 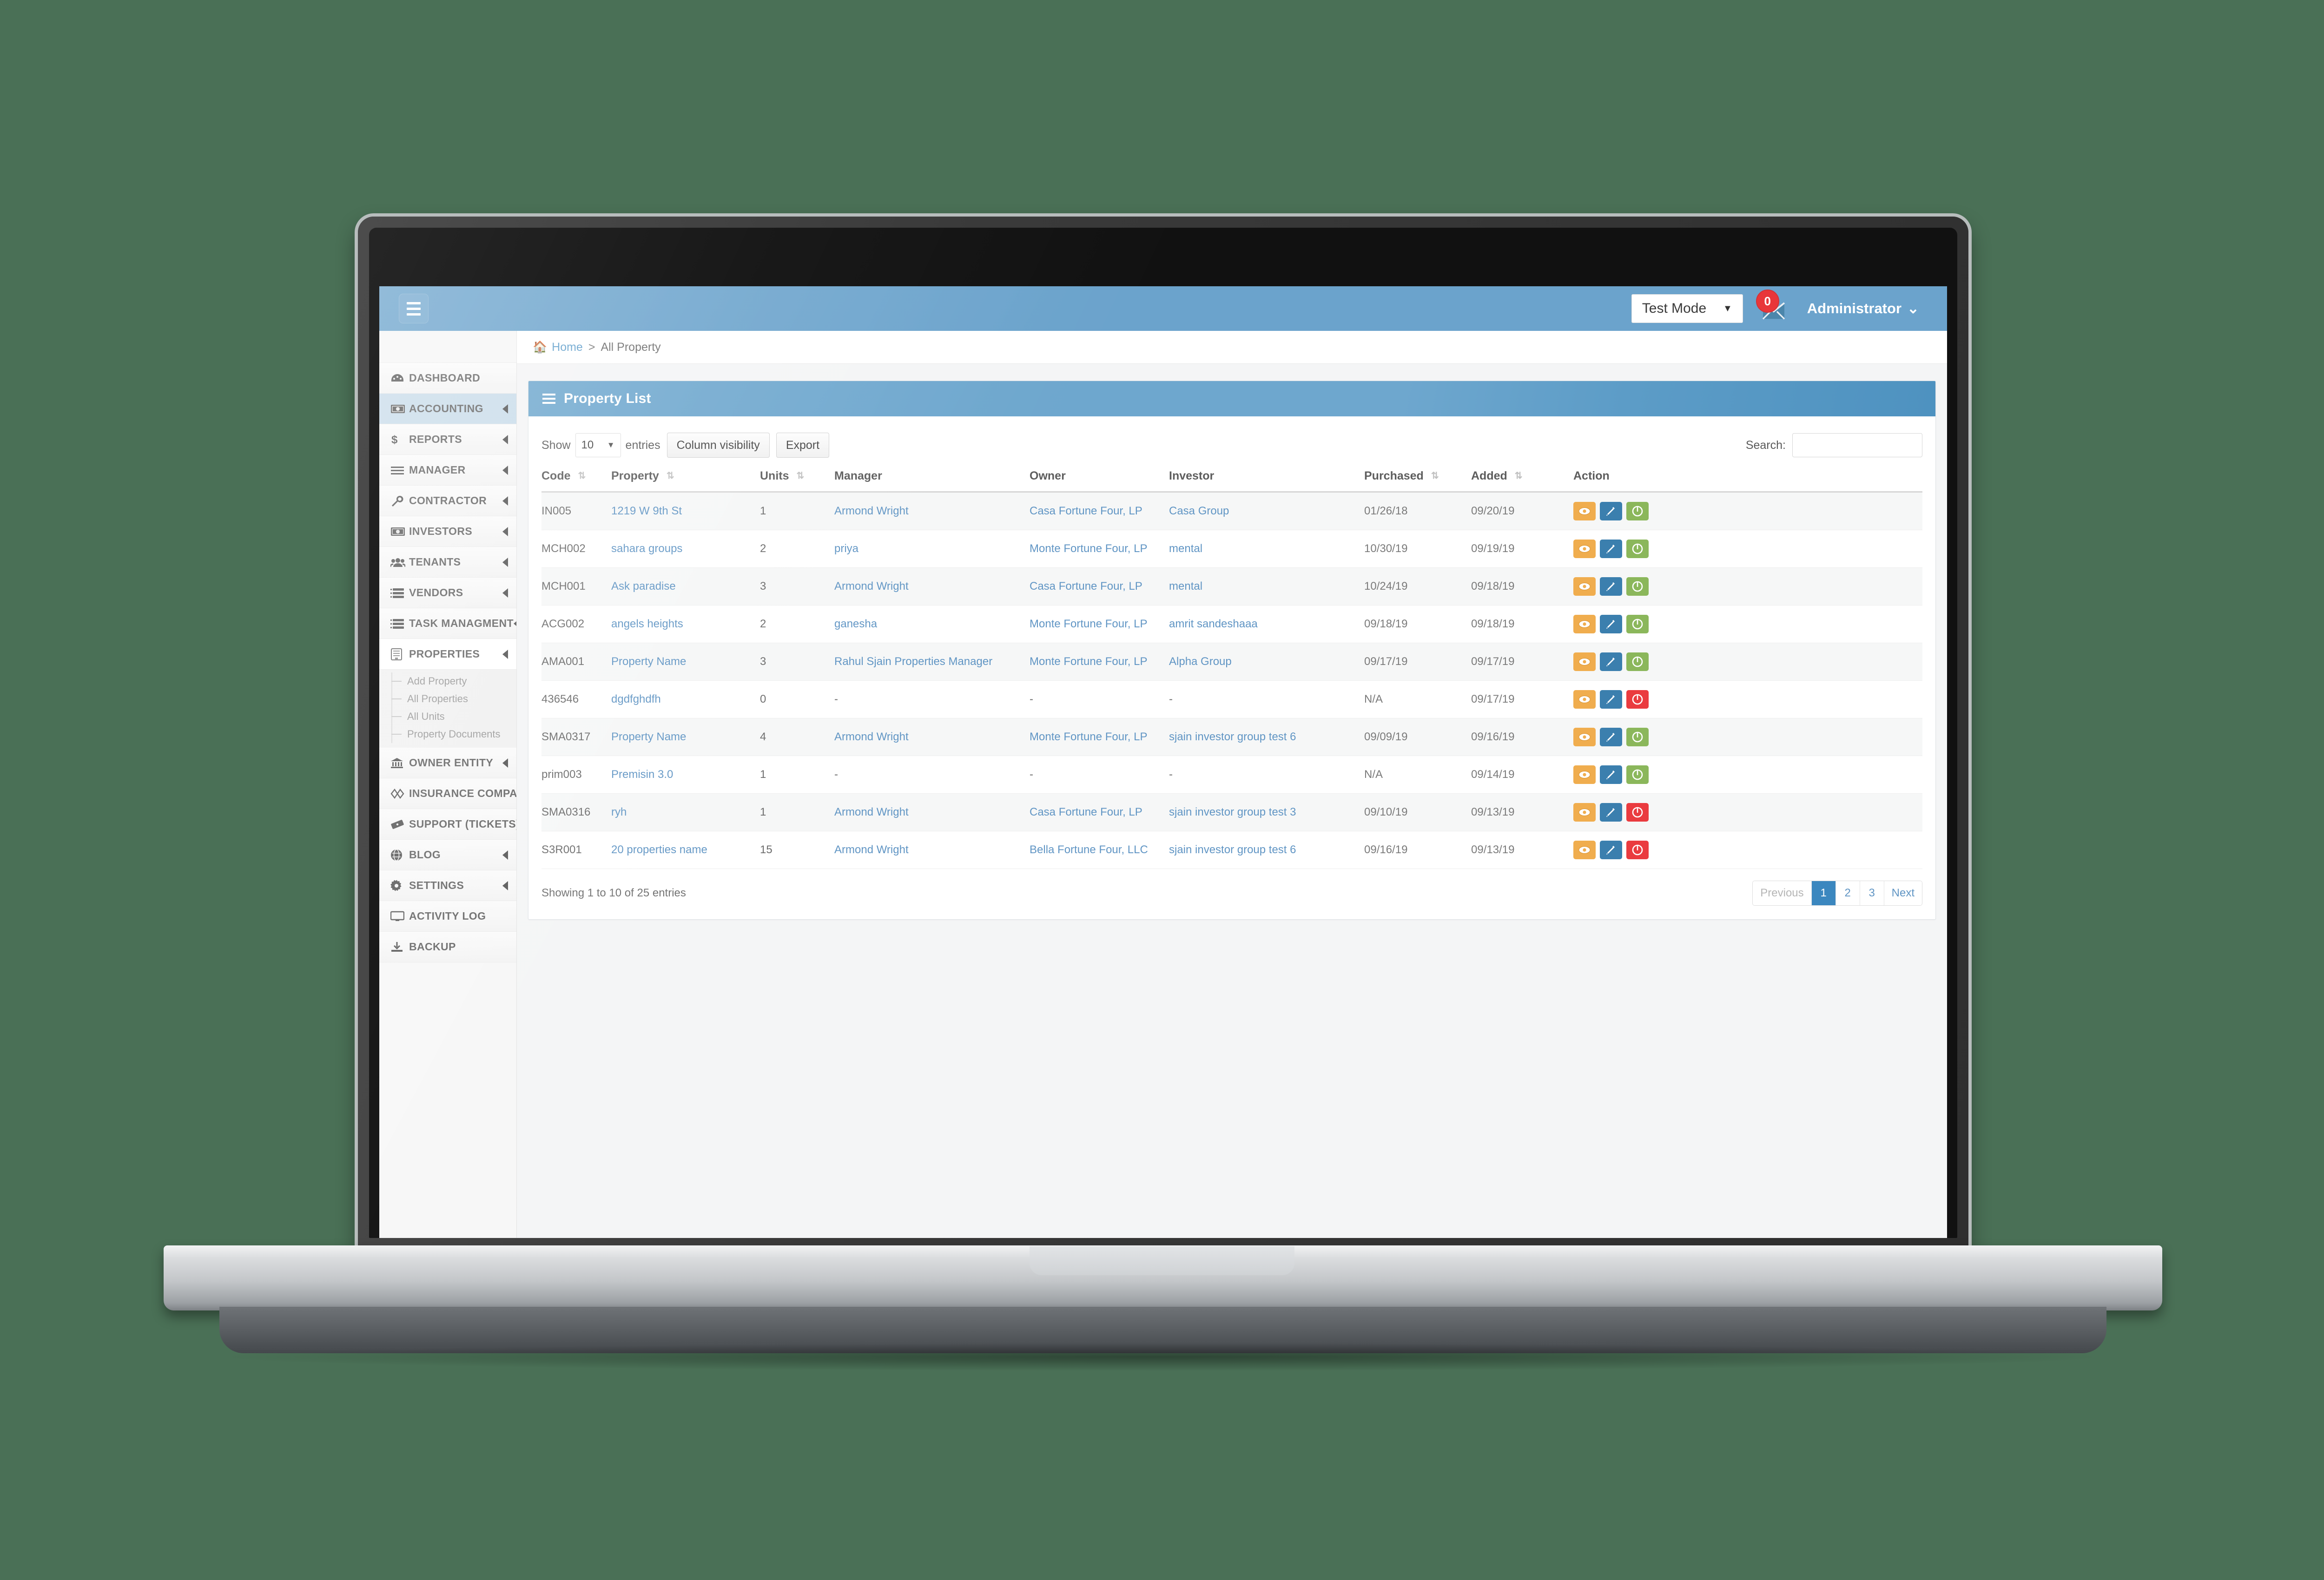 What do you see at coordinates (1522, 479) in the screenshot?
I see `col-added: Added ⇅` at bounding box center [1522, 479].